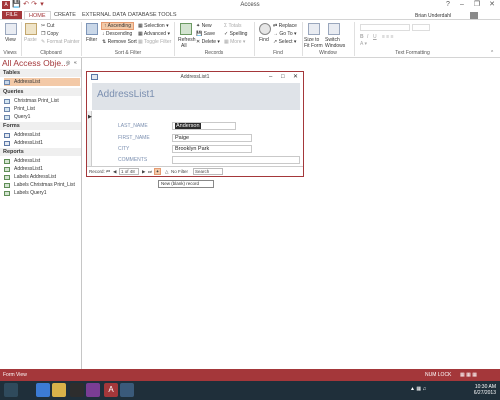  Describe the element at coordinates (143, 171) in the screenshot. I see `next-record-icon: ▶` at that location.